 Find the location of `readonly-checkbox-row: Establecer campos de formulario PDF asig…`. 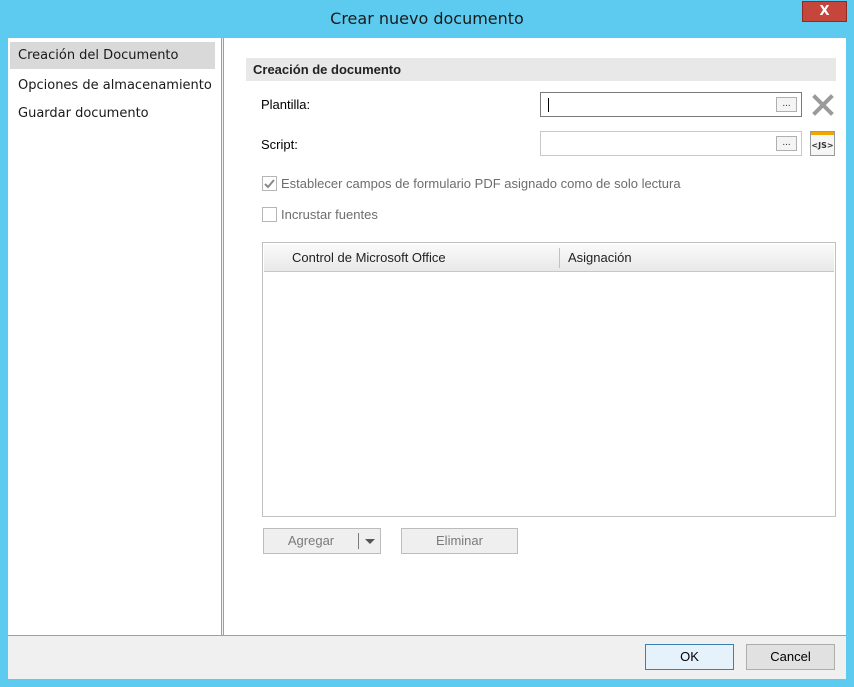

readonly-checkbox-row: Establecer campos de formulario PDF asig… is located at coordinates (542, 184).